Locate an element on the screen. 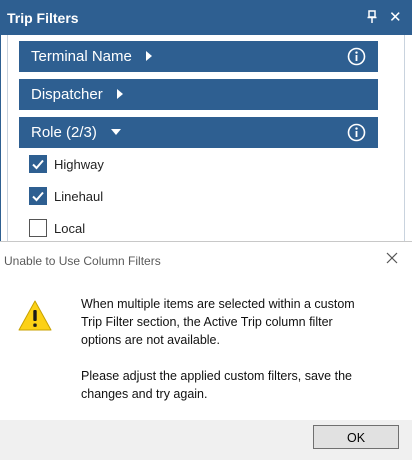 The width and height of the screenshot is (412, 460). message-line: changes and try again. is located at coordinates (144, 394).